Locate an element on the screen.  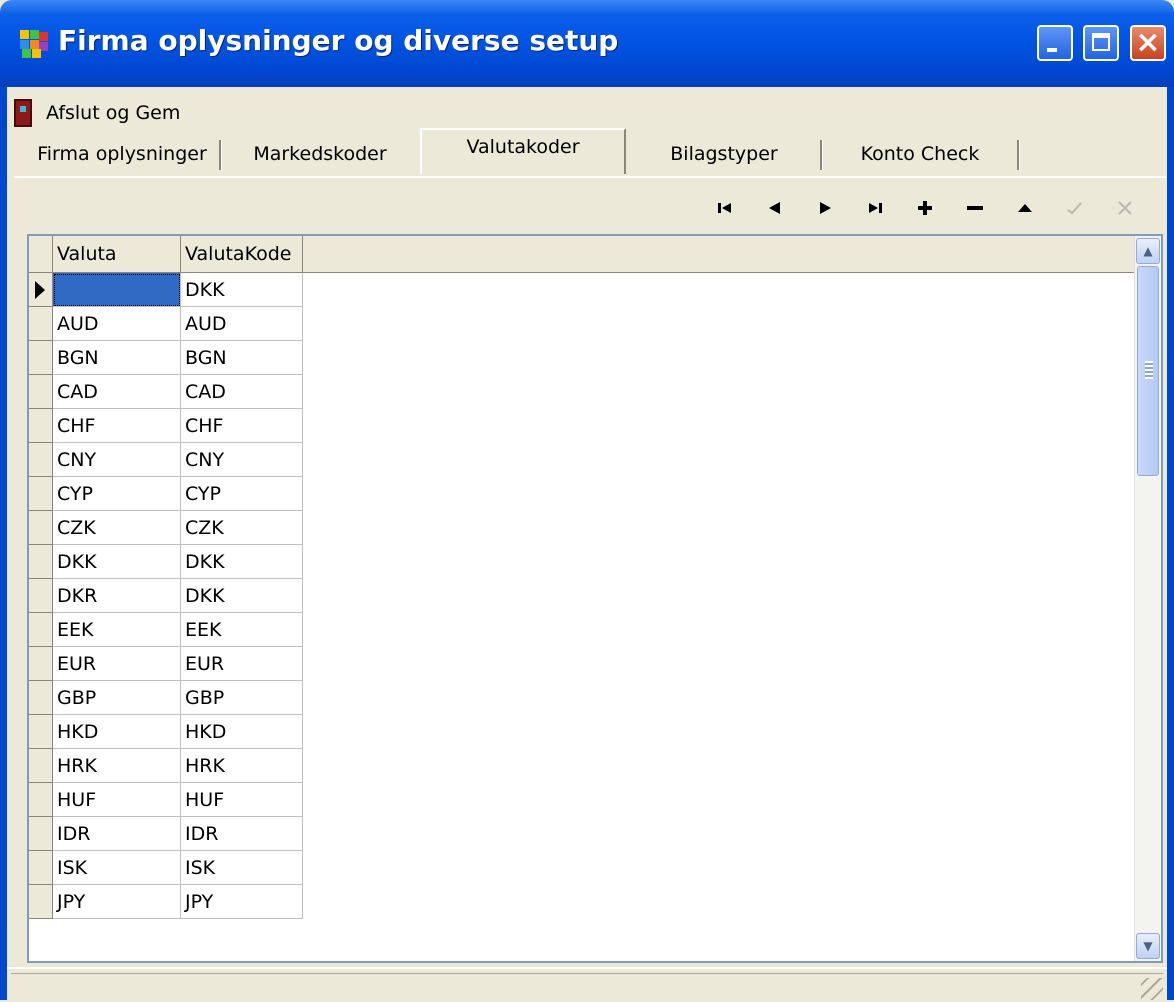
cancel-record-button is located at coordinates (1125, 208).